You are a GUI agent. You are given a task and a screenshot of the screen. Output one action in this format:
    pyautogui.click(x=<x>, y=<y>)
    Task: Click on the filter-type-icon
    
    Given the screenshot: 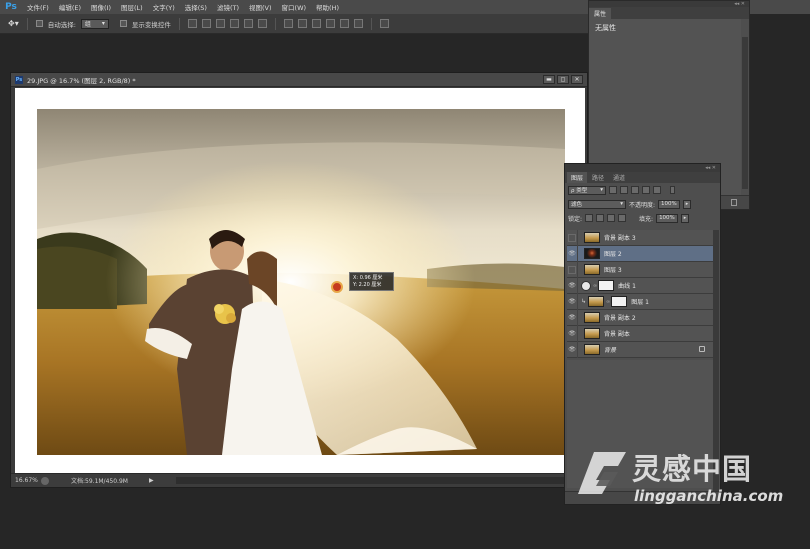 What is the action you would take?
    pyautogui.click(x=635, y=190)
    